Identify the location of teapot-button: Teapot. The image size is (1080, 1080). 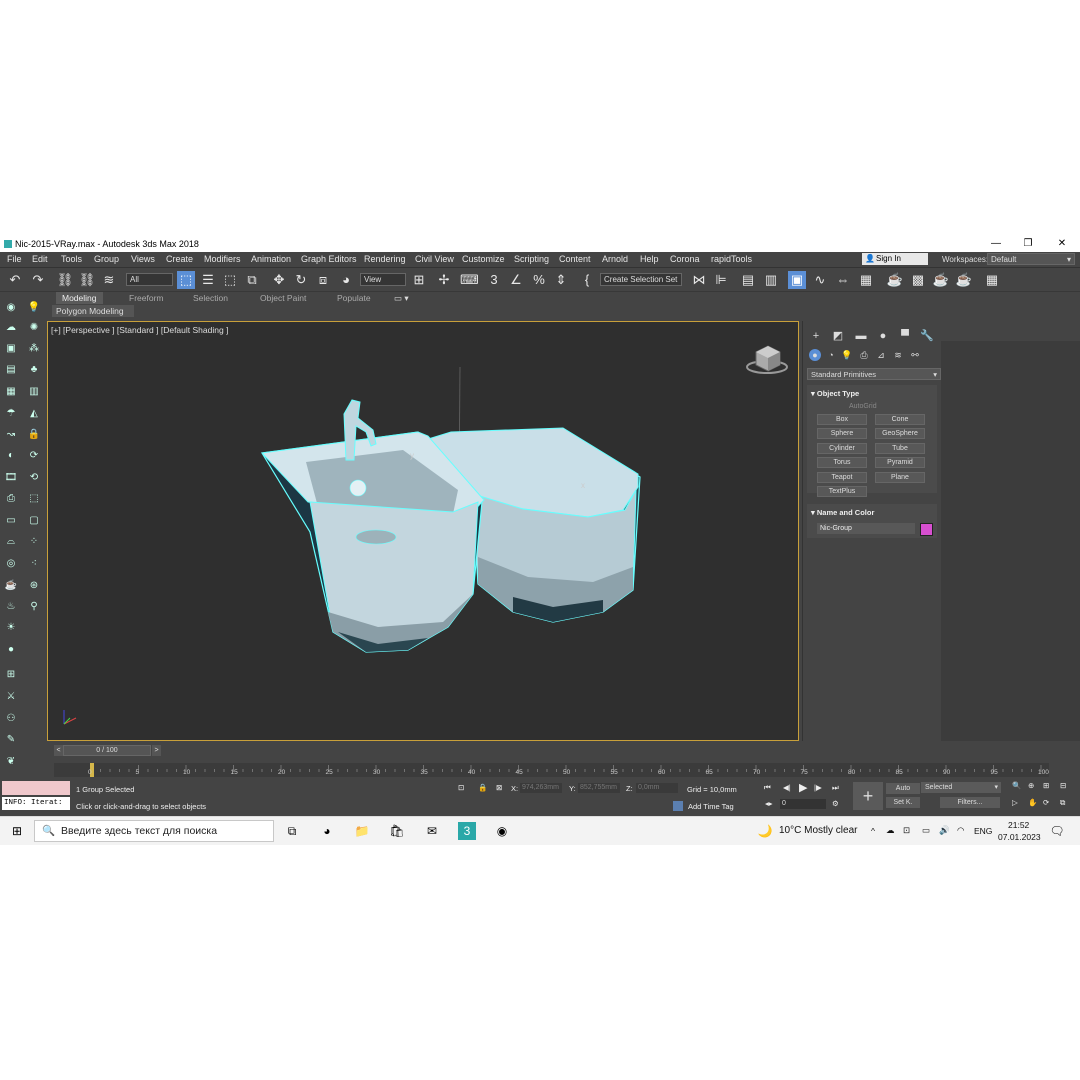
(842, 477).